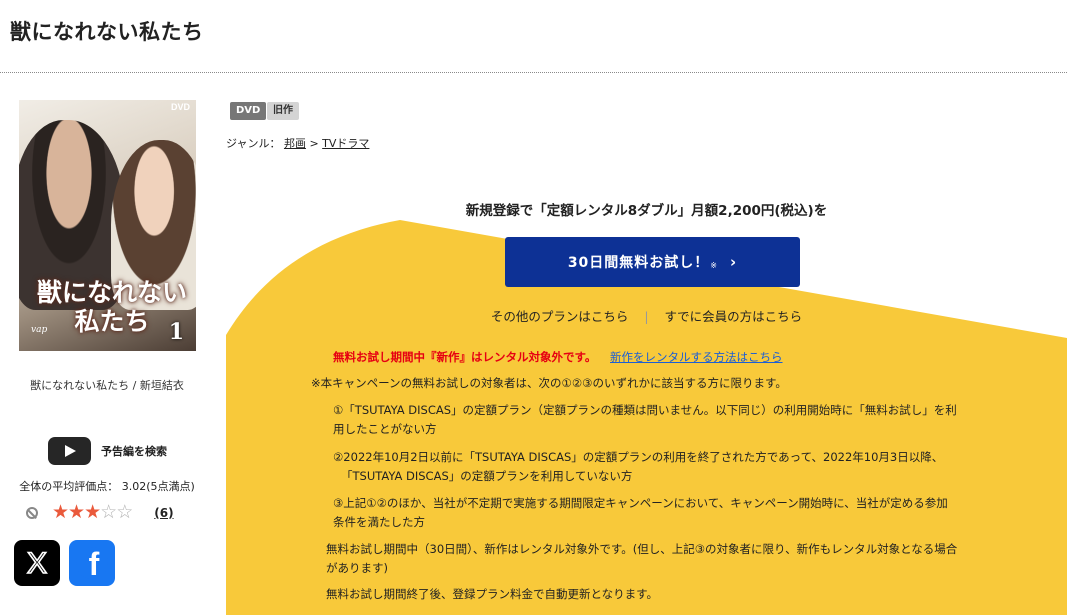 The image size is (1067, 615). Describe the element at coordinates (134, 451) in the screenshot. I see `trailer-search-label: 予告編を検索` at that location.